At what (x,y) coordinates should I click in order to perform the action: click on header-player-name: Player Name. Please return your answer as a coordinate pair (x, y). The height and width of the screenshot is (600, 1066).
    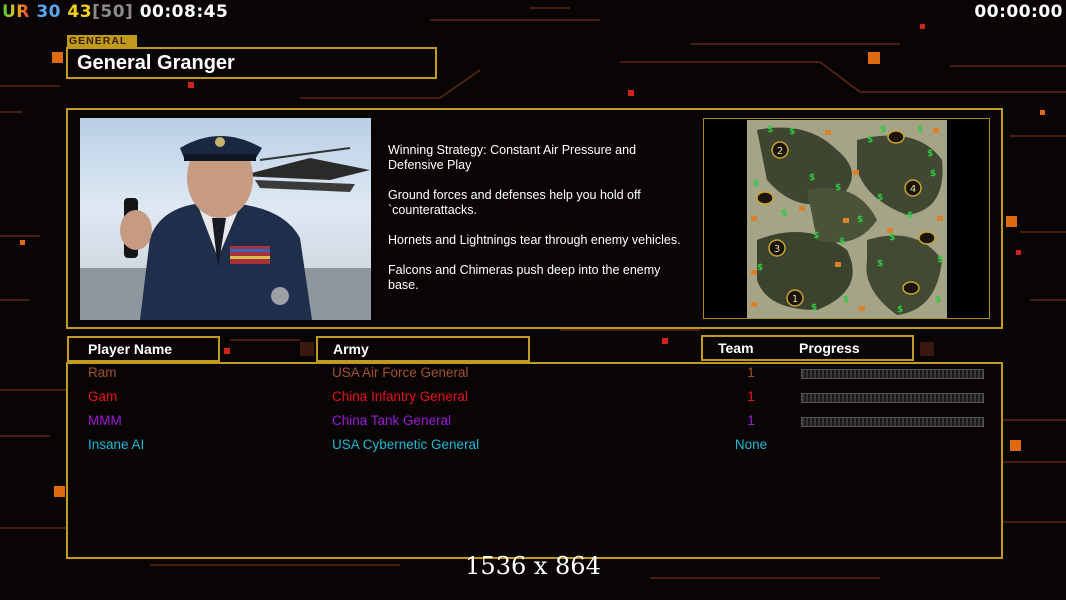
    Looking at the image, I should click on (143, 349).